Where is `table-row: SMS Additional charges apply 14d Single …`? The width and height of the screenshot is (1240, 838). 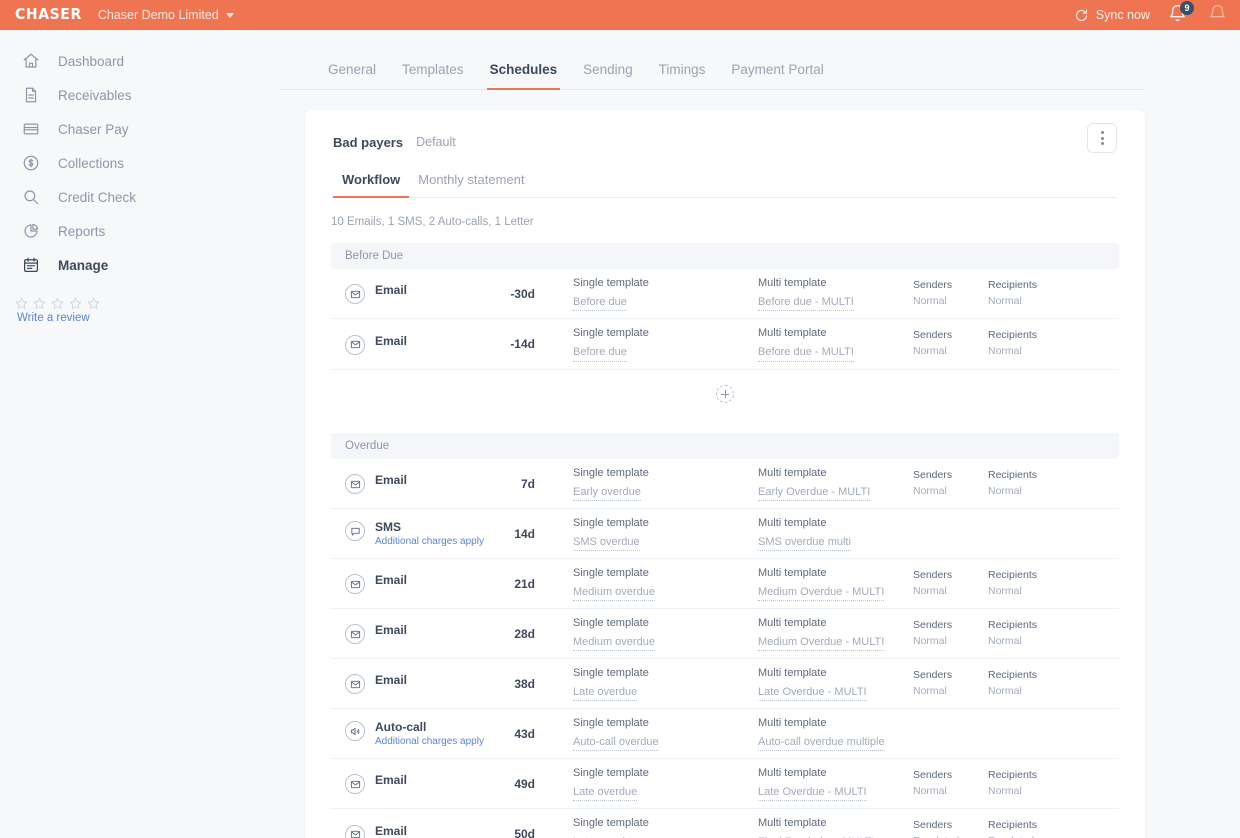
table-row: SMS Additional charges apply 14d Single … is located at coordinates (725, 534).